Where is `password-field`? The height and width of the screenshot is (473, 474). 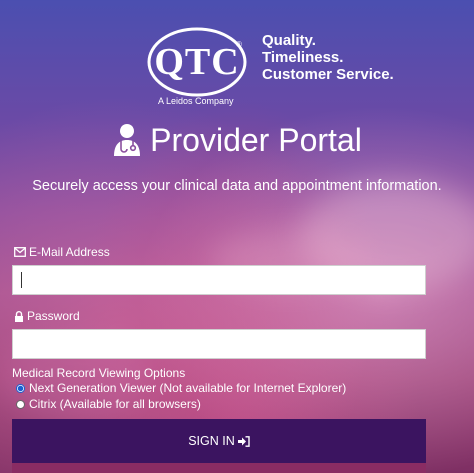
password-field is located at coordinates (219, 344).